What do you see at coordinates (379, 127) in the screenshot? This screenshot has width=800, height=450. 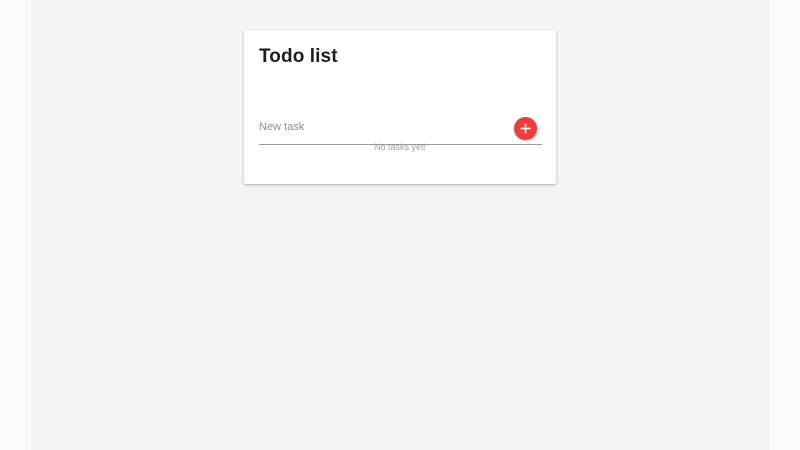 I see `new-task-input` at bounding box center [379, 127].